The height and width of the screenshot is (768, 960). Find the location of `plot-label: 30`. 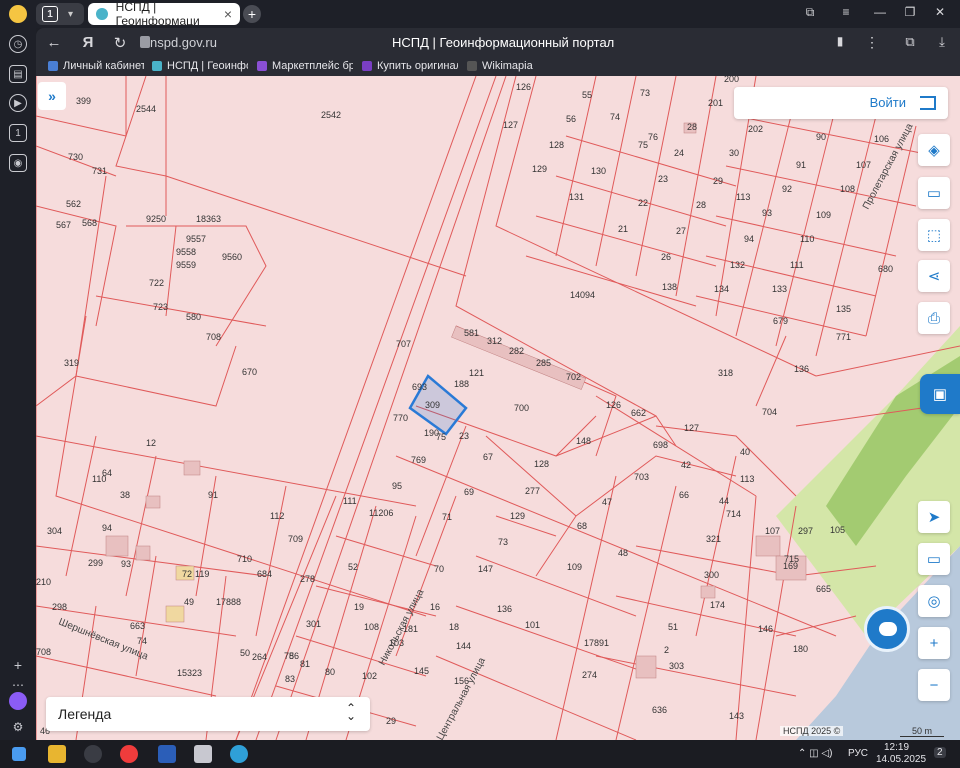

plot-label: 30 is located at coordinates (734, 153).